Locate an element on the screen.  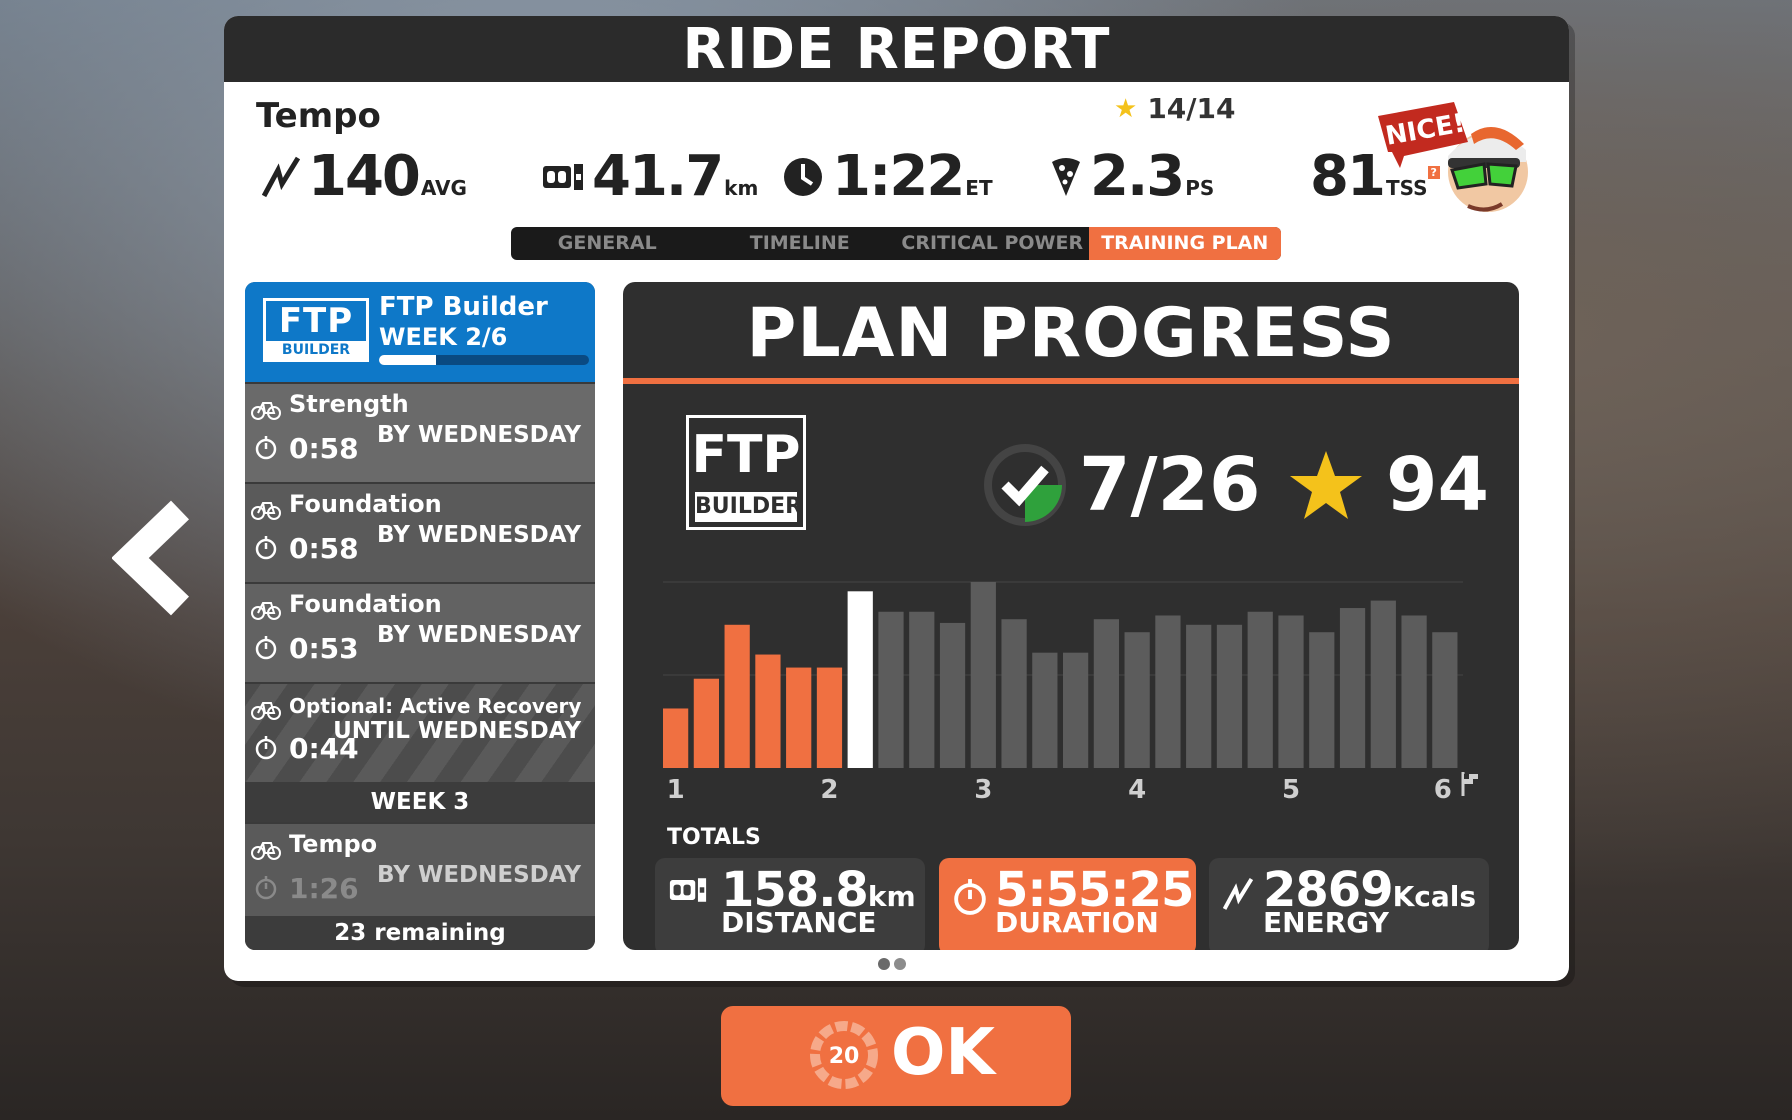
plan-progress-title: PLAN PROGRESS is located at coordinates (1071, 333).